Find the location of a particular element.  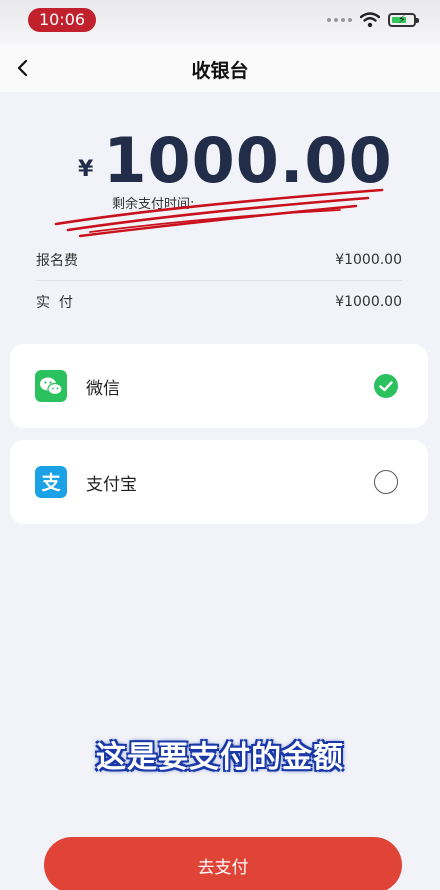

summary-row-paid: 实 付 ¥1000.00 is located at coordinates (219, 302).